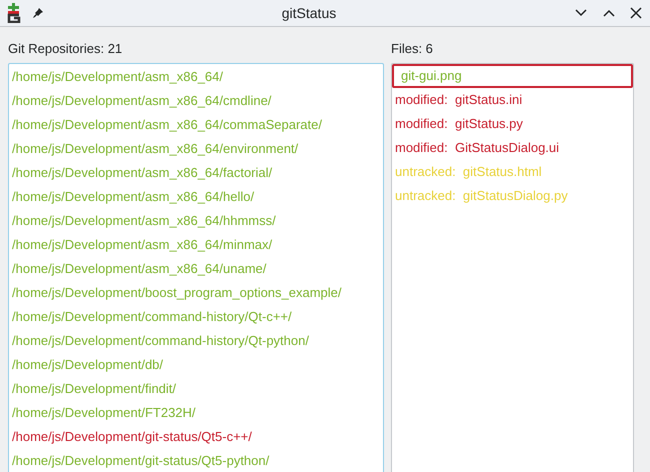  What do you see at coordinates (477, 148) in the screenshot?
I see `file-entry: modified: GitStatusDialog.ui` at bounding box center [477, 148].